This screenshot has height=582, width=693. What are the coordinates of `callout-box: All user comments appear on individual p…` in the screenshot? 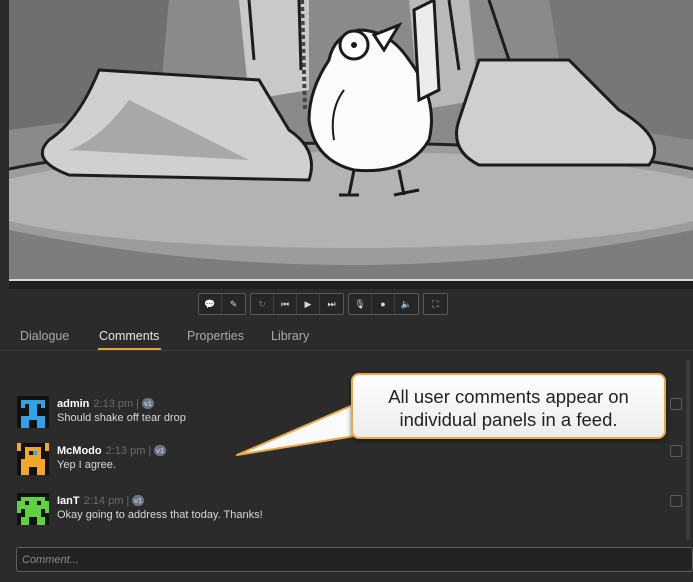 It's located at (508, 406).